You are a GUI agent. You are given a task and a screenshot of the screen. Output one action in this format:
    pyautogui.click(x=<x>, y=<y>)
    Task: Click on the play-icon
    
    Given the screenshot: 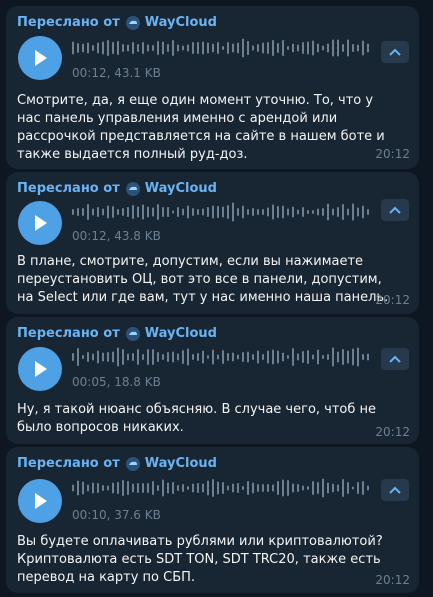 What is the action you would take?
    pyautogui.click(x=41, y=369)
    